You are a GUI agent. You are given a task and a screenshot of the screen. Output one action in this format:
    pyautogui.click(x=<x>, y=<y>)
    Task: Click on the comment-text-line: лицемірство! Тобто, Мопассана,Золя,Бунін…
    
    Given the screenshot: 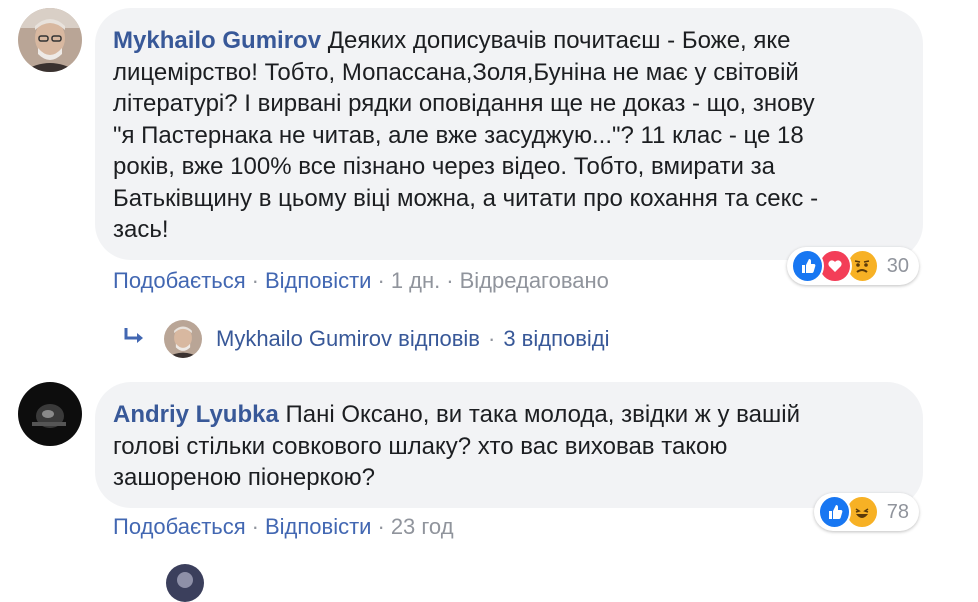 What is the action you would take?
    pyautogui.click(x=456, y=72)
    